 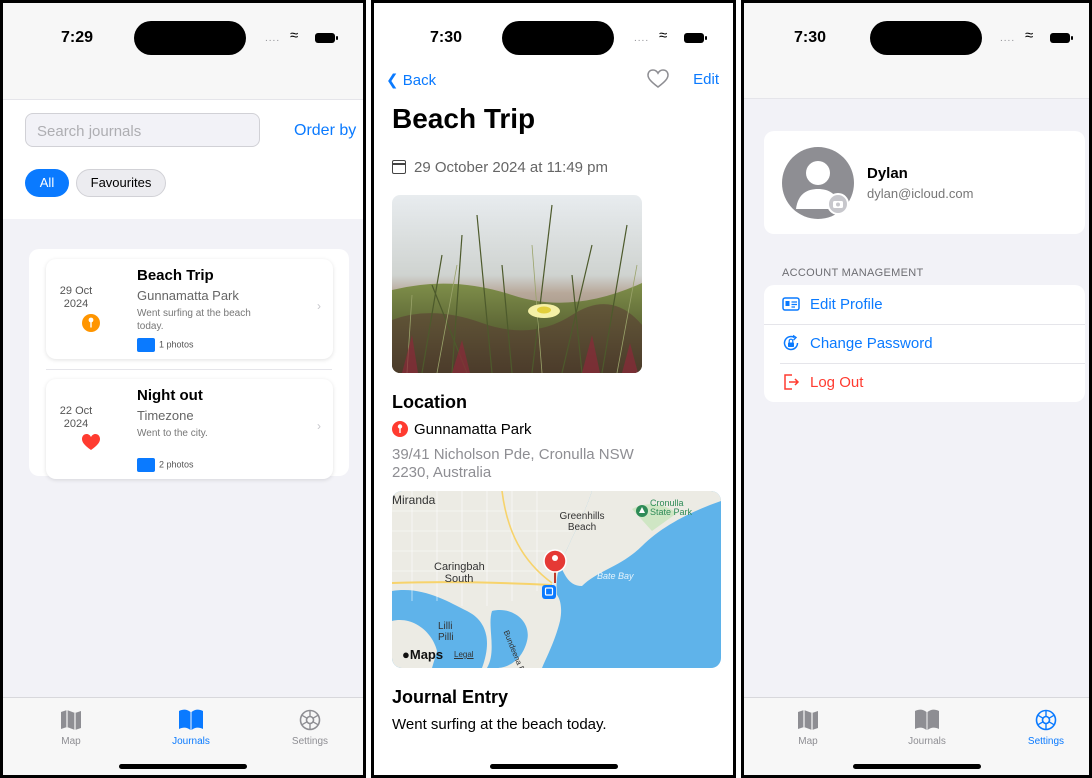 I want to click on entry-date: 29 Oct 2024, so click(x=76, y=298).